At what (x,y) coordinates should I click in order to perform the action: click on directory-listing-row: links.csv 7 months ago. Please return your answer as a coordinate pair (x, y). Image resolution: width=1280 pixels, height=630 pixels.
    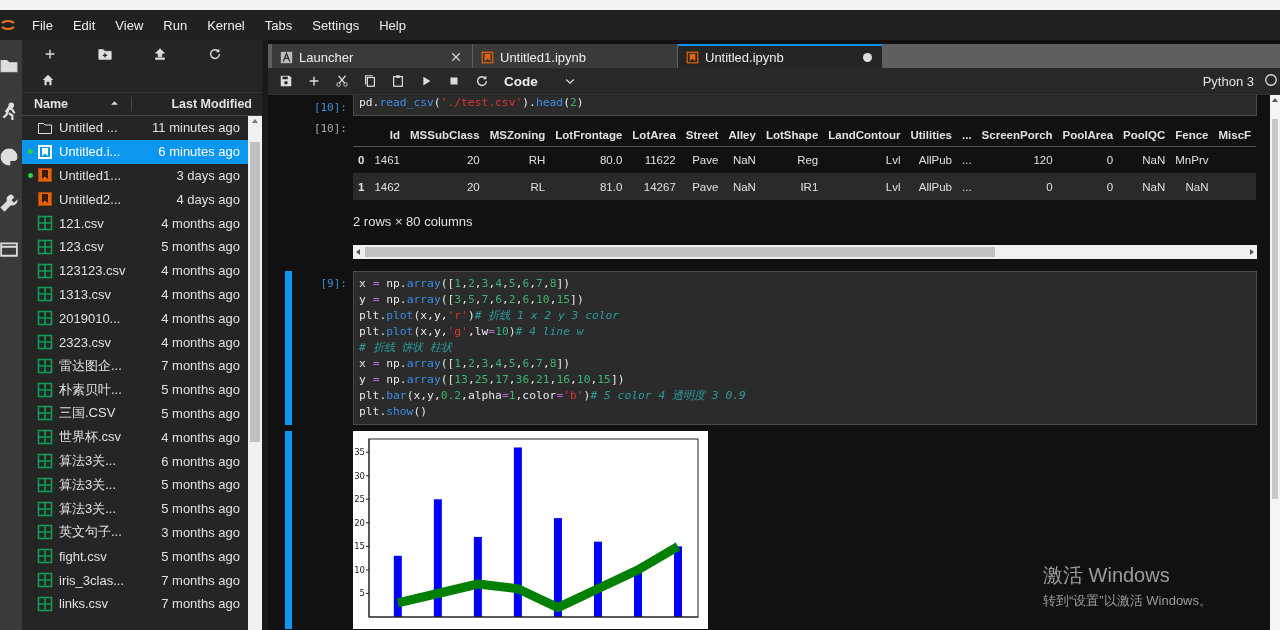
    Looking at the image, I should click on (135, 603).